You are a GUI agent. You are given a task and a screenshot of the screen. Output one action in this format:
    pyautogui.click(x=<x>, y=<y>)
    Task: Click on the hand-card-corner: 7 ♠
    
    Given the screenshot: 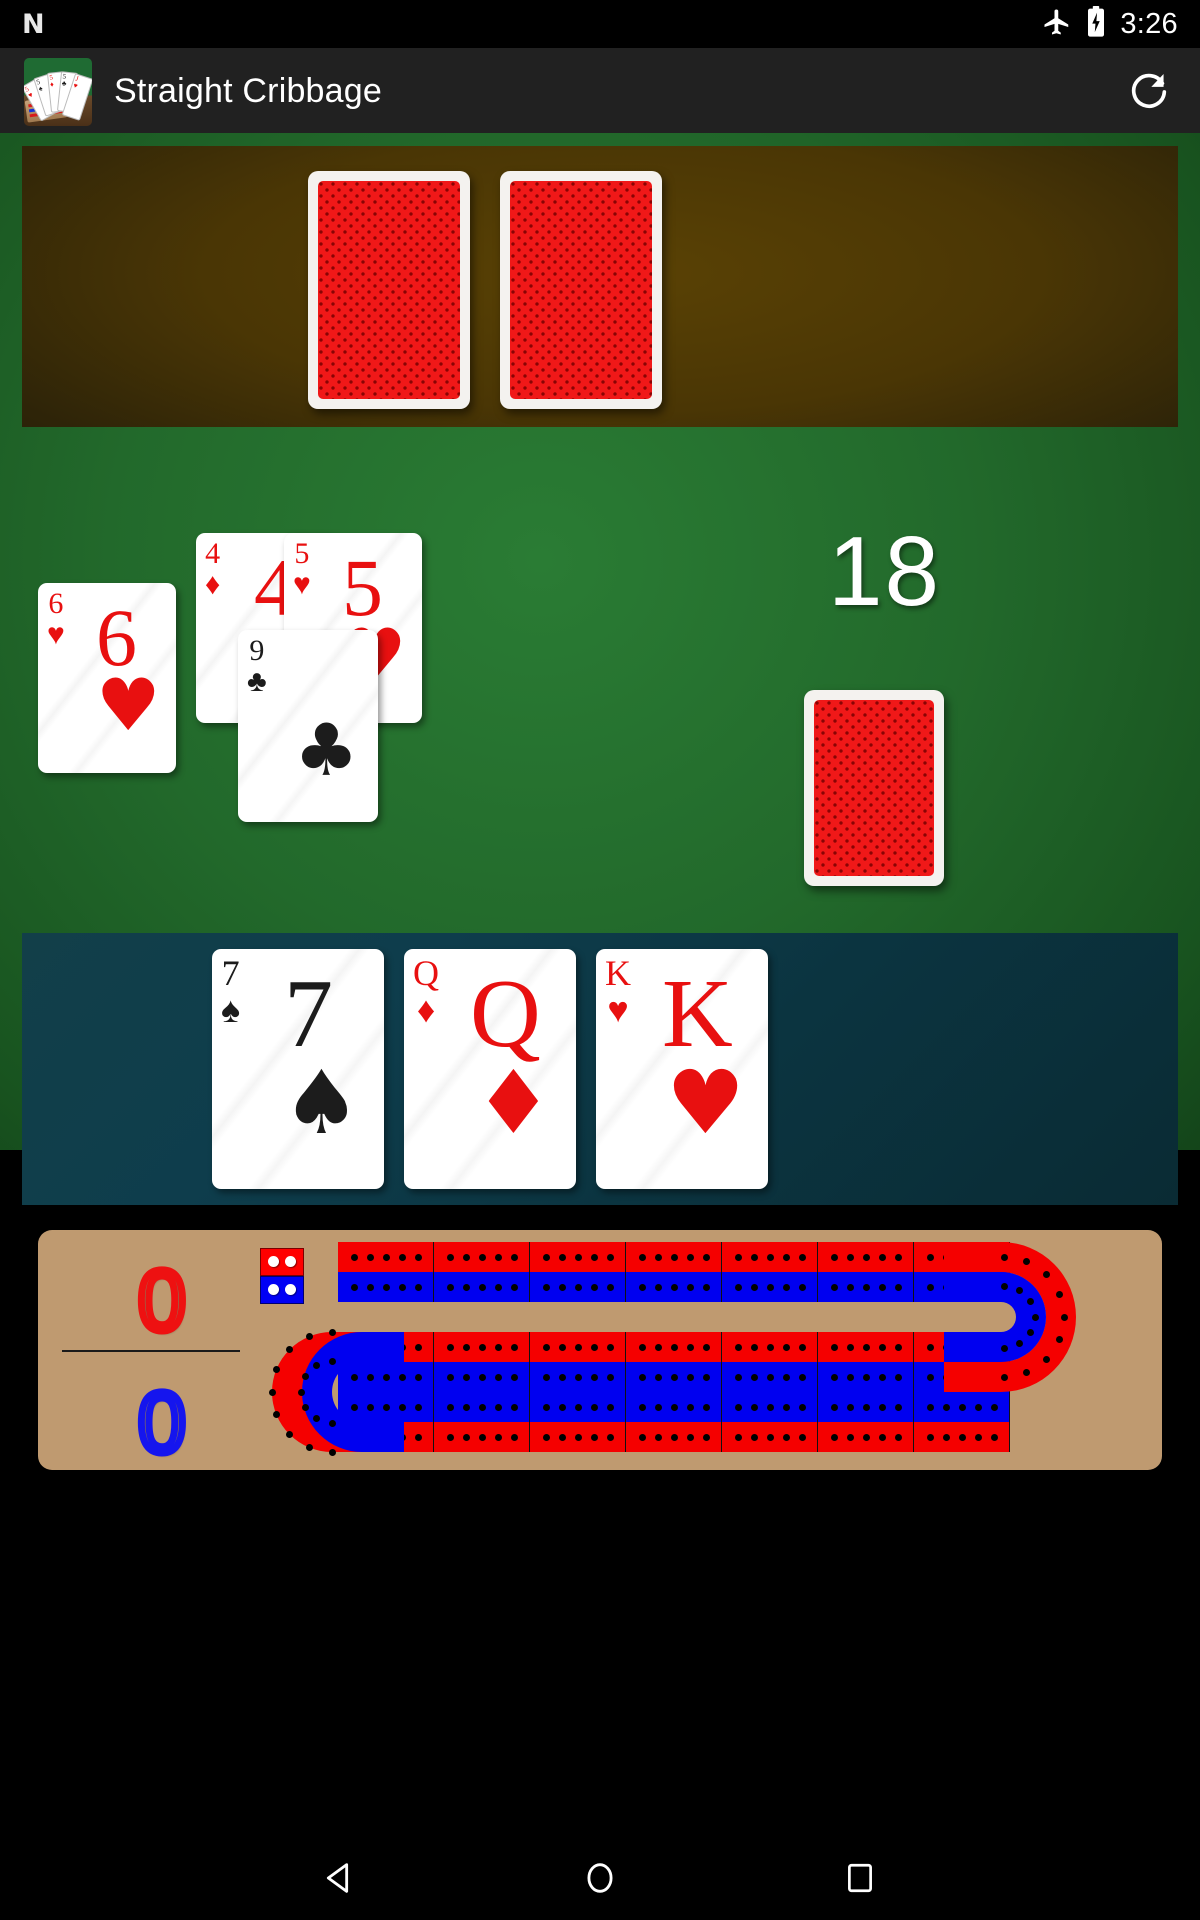 What is the action you would take?
    pyautogui.click(x=231, y=991)
    